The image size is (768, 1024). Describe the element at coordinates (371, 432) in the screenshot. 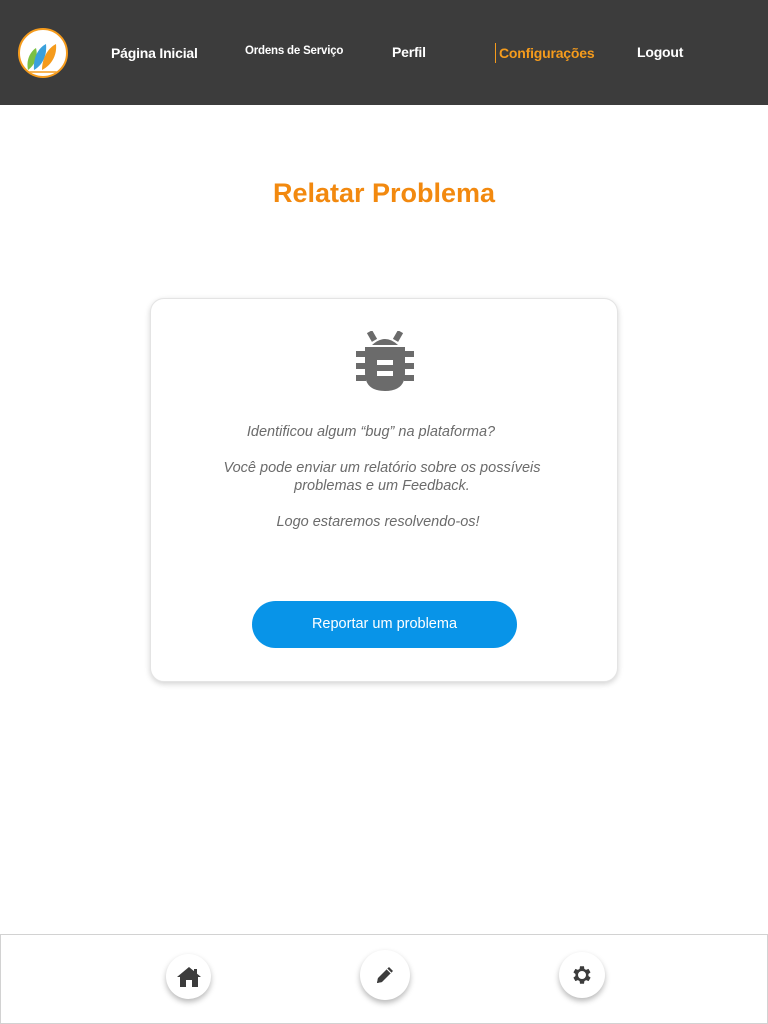

I see `card-question: Identificou algum “bug” na plataforma?` at that location.